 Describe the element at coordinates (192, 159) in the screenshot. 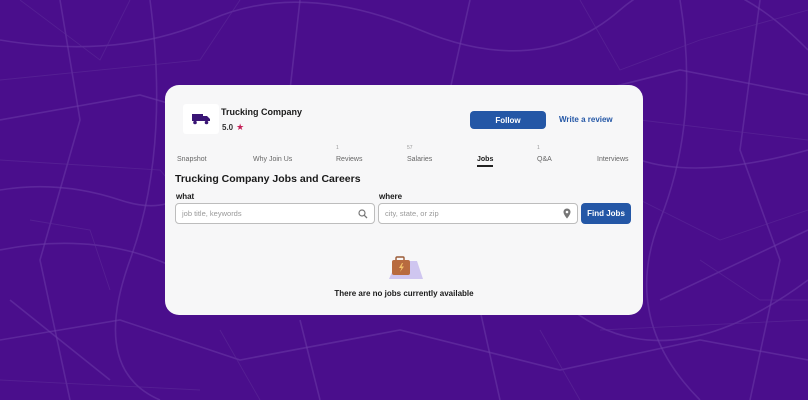

I see `tab-label: Snapshot` at that location.